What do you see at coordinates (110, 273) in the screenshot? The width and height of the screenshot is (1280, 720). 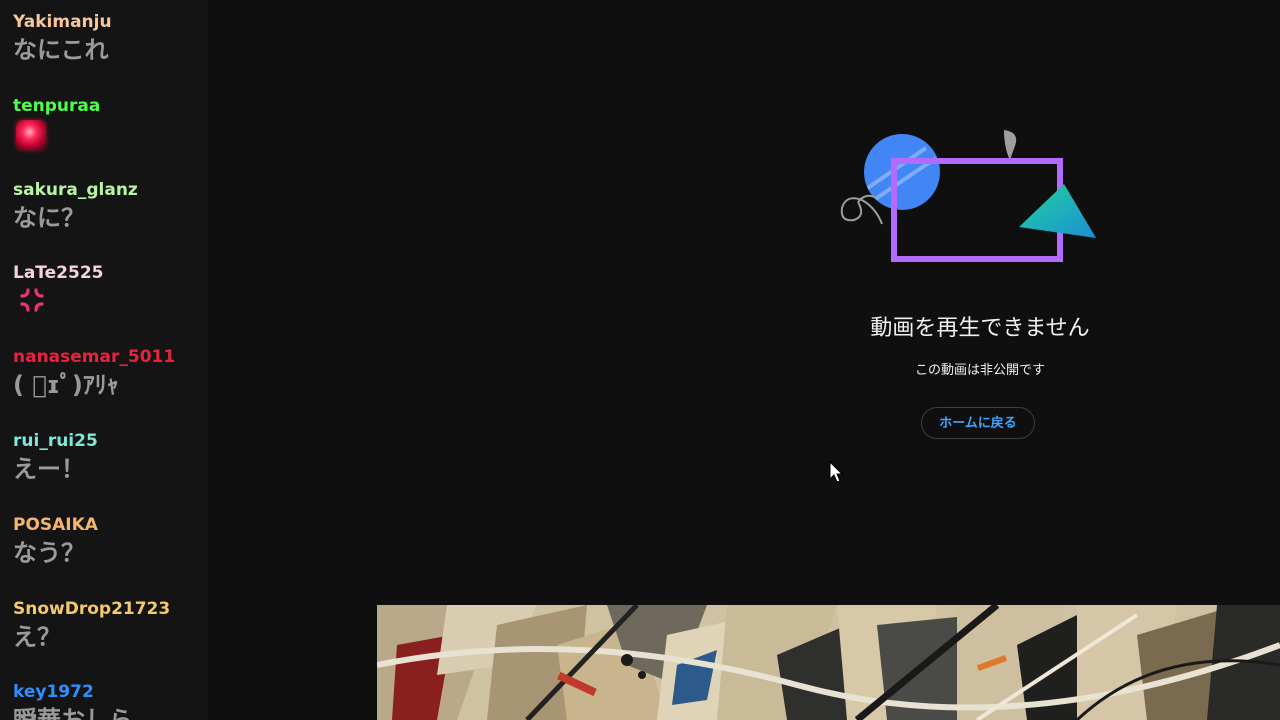 I see `chat-username: LaTe2525` at bounding box center [110, 273].